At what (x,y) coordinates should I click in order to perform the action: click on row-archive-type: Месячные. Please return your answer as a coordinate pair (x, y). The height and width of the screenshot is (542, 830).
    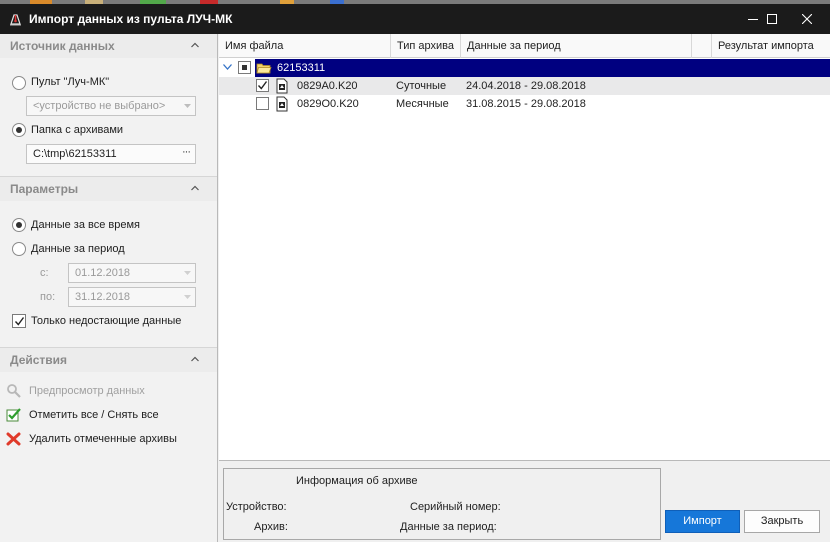
    Looking at the image, I should click on (422, 104).